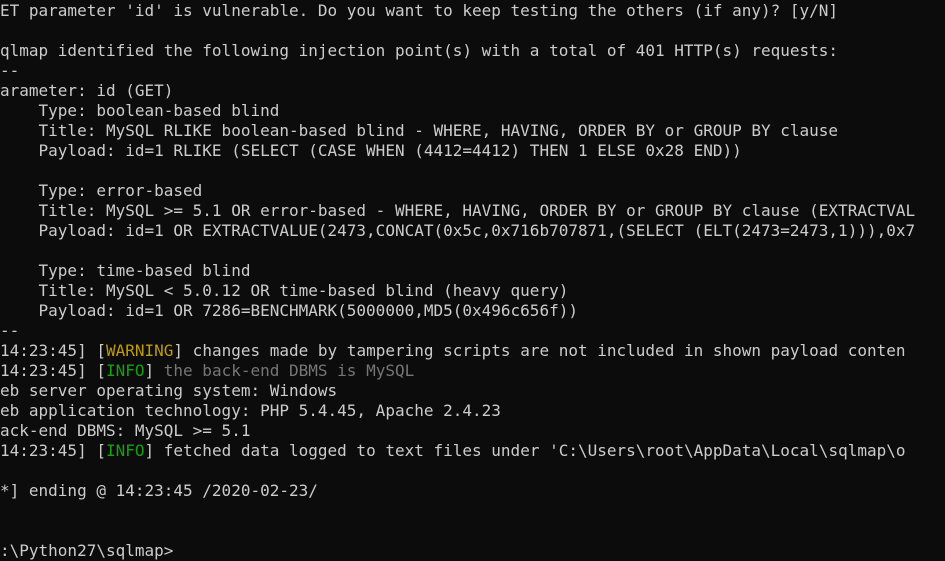 Image resolution: width=945 pixels, height=561 pixels. Describe the element at coordinates (101, 190) in the screenshot. I see `injection-type-error: Type: error-based` at that location.